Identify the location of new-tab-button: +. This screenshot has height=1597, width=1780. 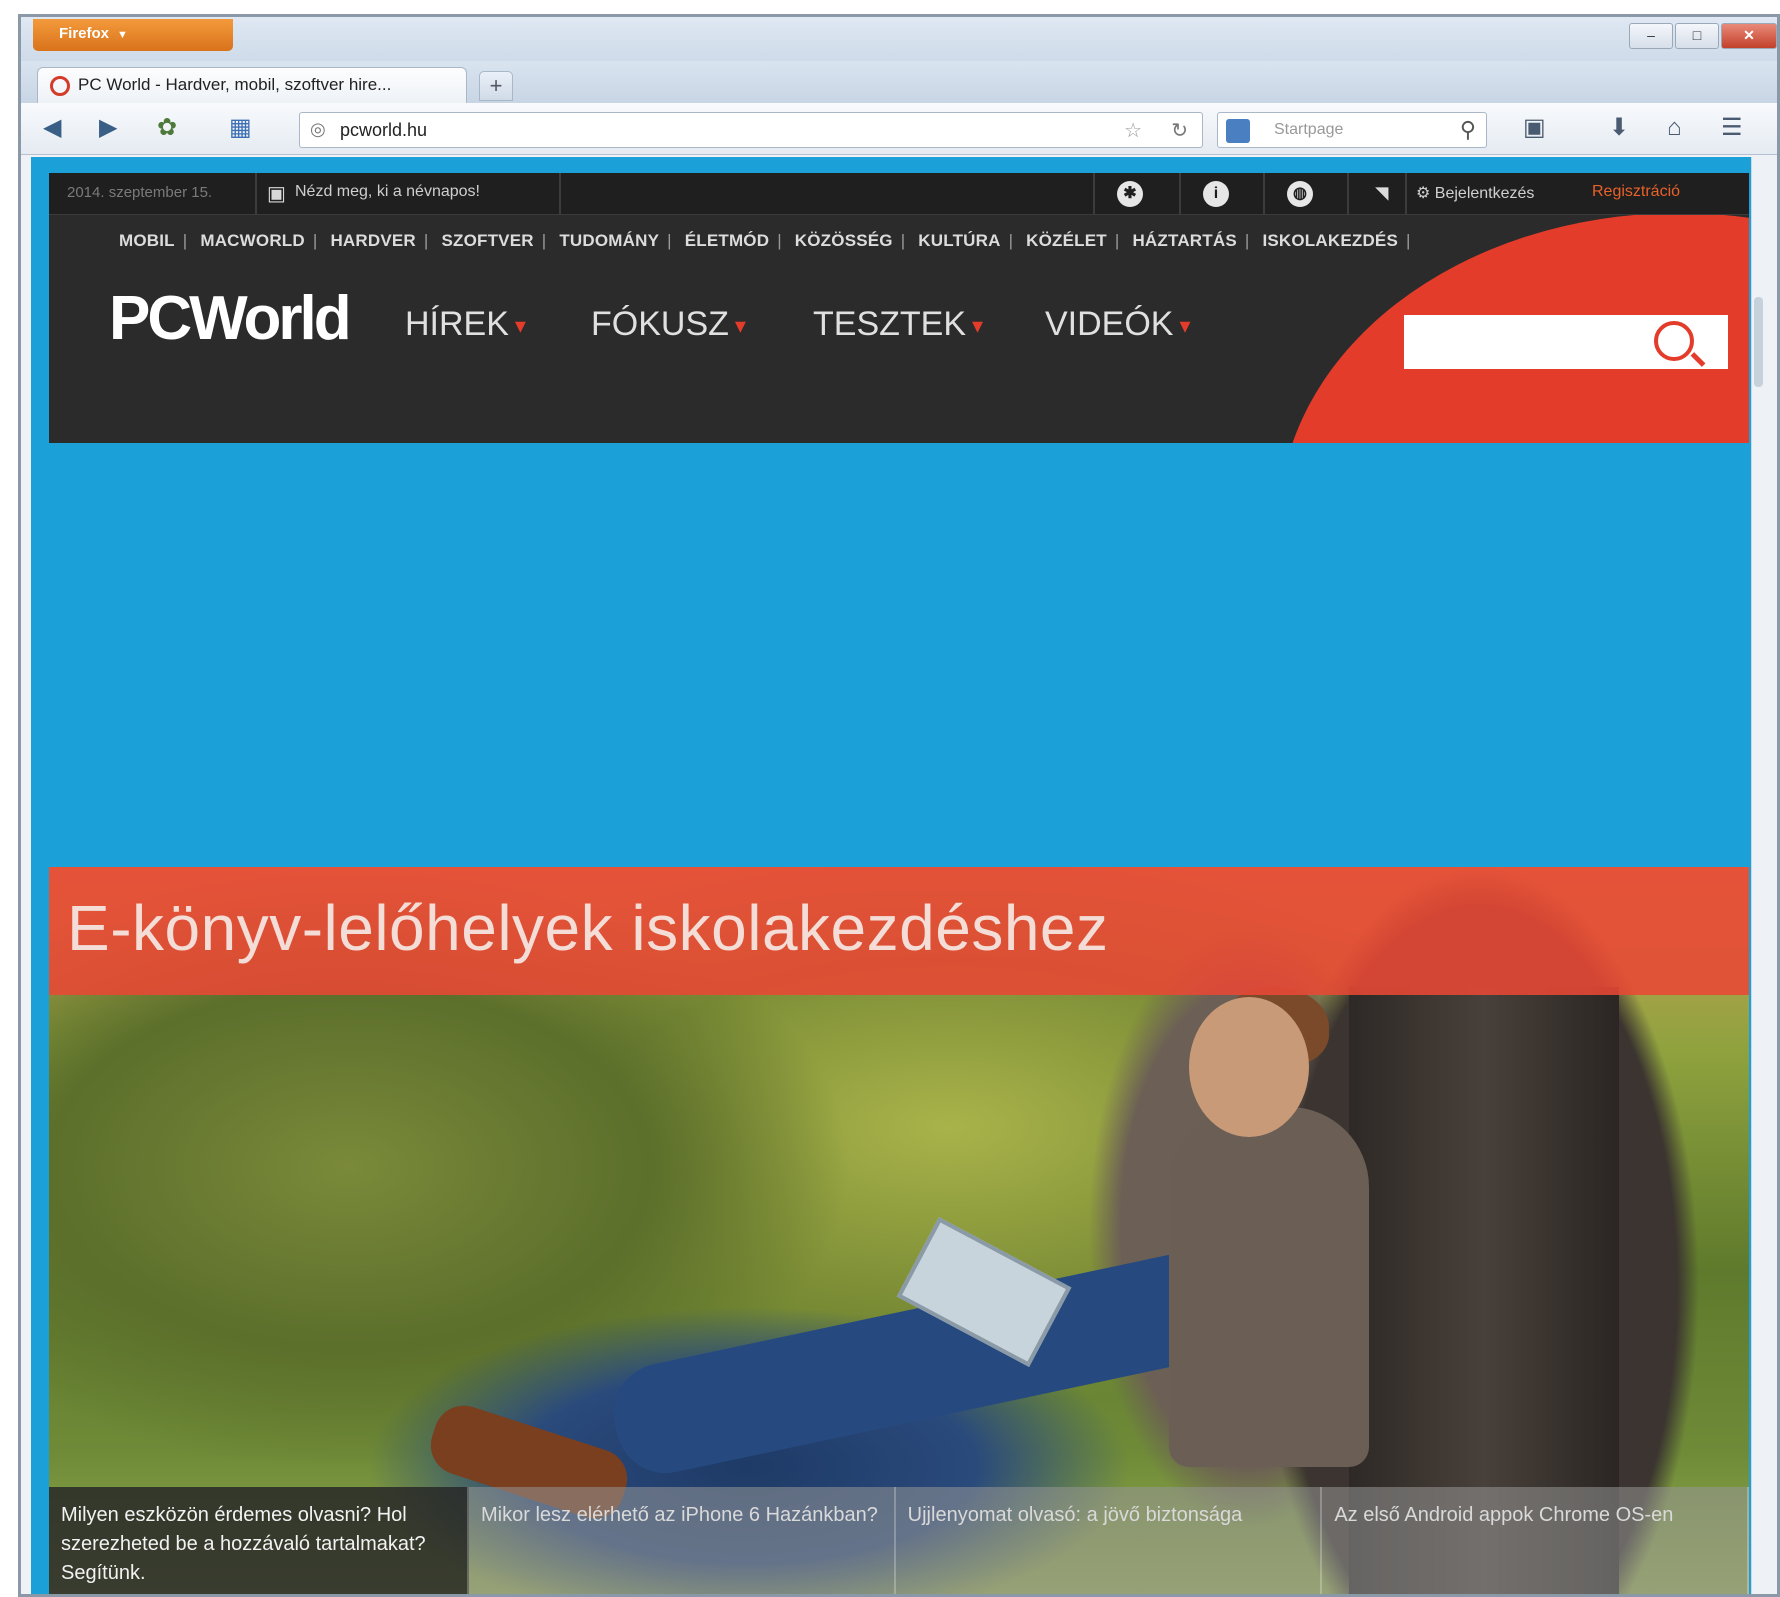
(496, 86).